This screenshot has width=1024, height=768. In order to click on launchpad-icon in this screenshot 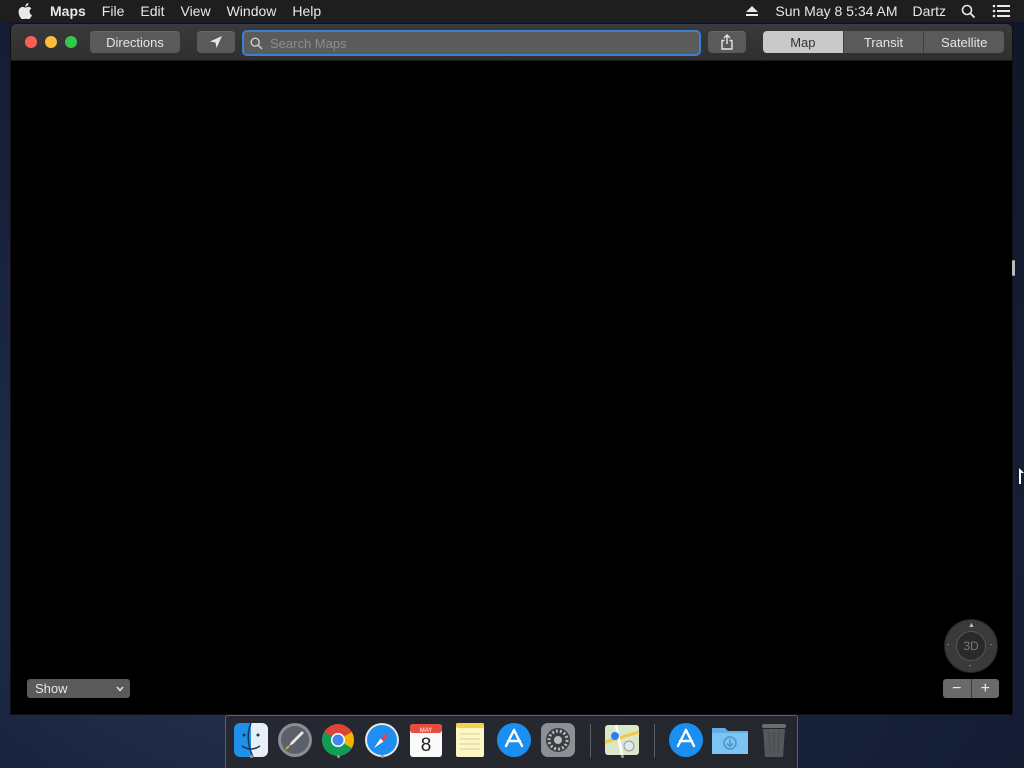, I will do `click(295, 740)`.